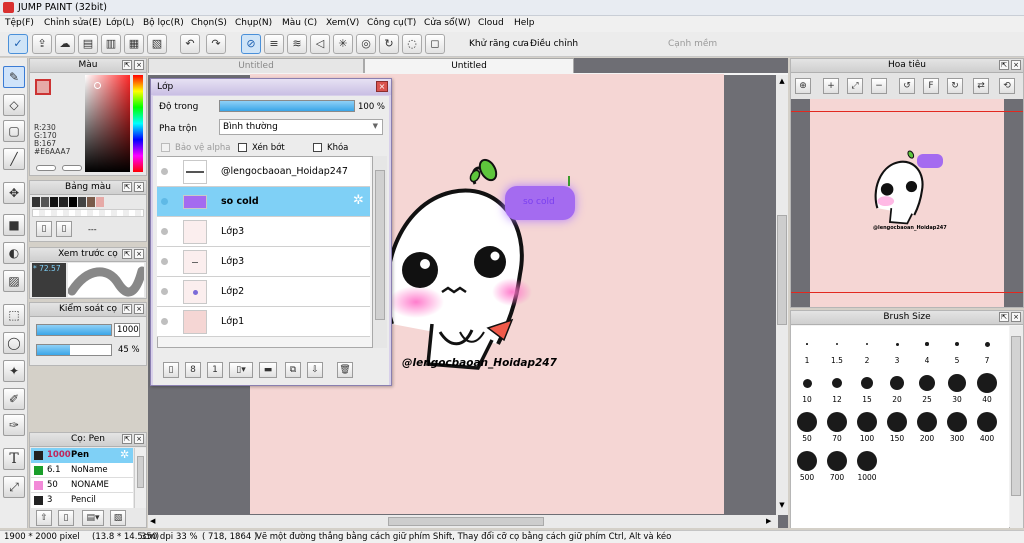 The width and height of the screenshot is (1024, 543). Describe the element at coordinates (268, 370) in the screenshot. I see `new-folder-icon: ▬` at that location.